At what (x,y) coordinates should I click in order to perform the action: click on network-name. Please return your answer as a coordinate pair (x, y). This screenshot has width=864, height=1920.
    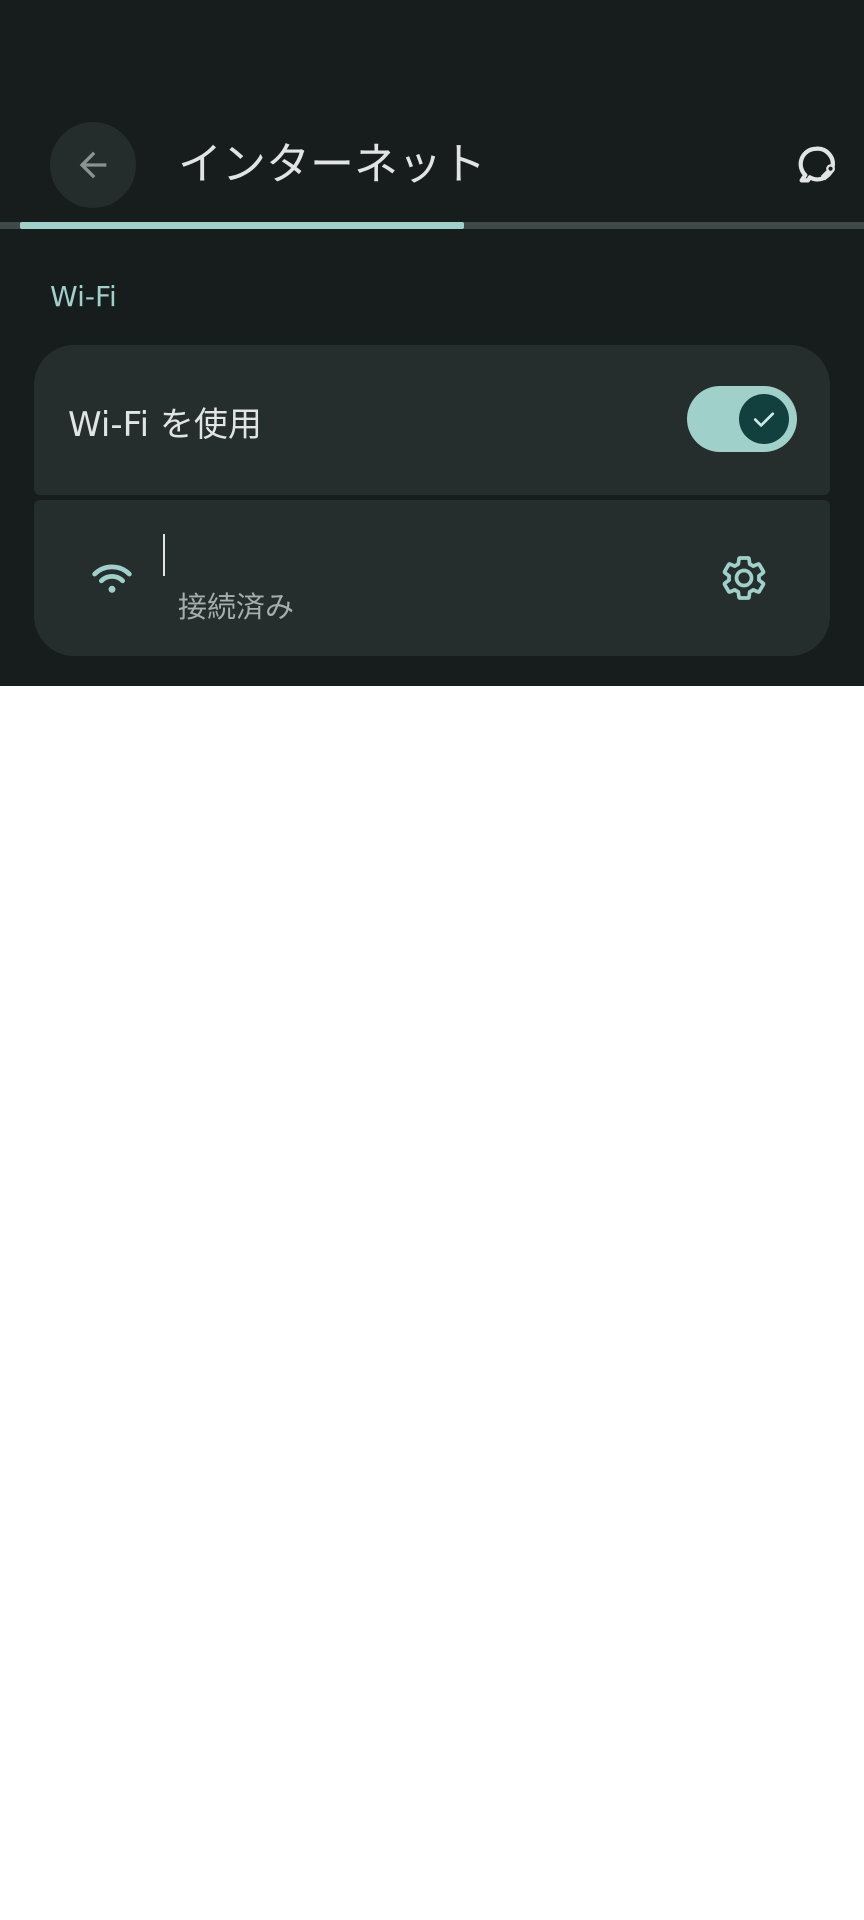
    Looking at the image, I should click on (164, 555).